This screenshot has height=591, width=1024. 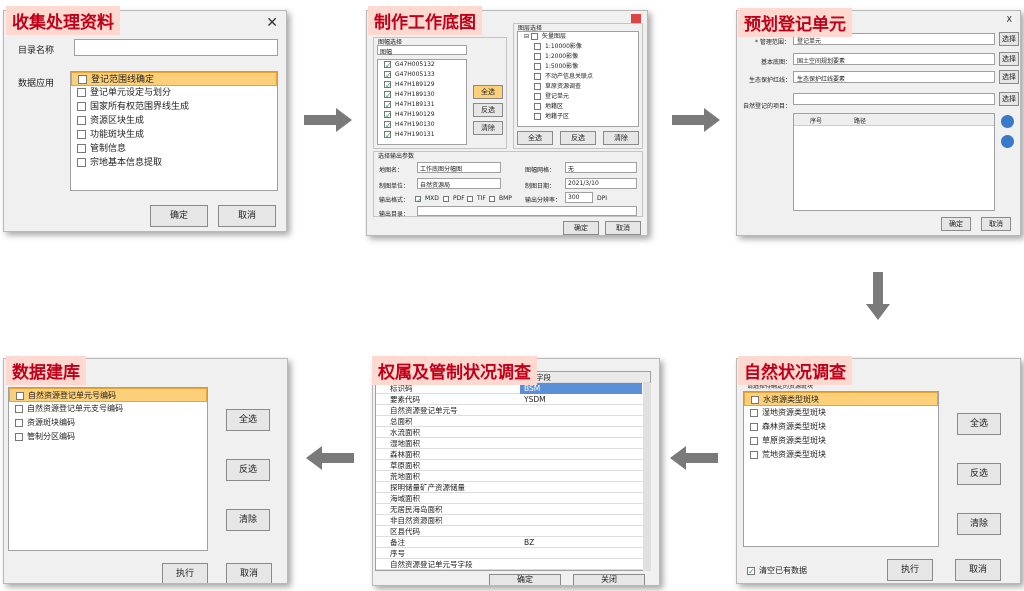 What do you see at coordinates (108, 423) in the screenshot?
I see `list-item: 资源斑块编码` at bounding box center [108, 423].